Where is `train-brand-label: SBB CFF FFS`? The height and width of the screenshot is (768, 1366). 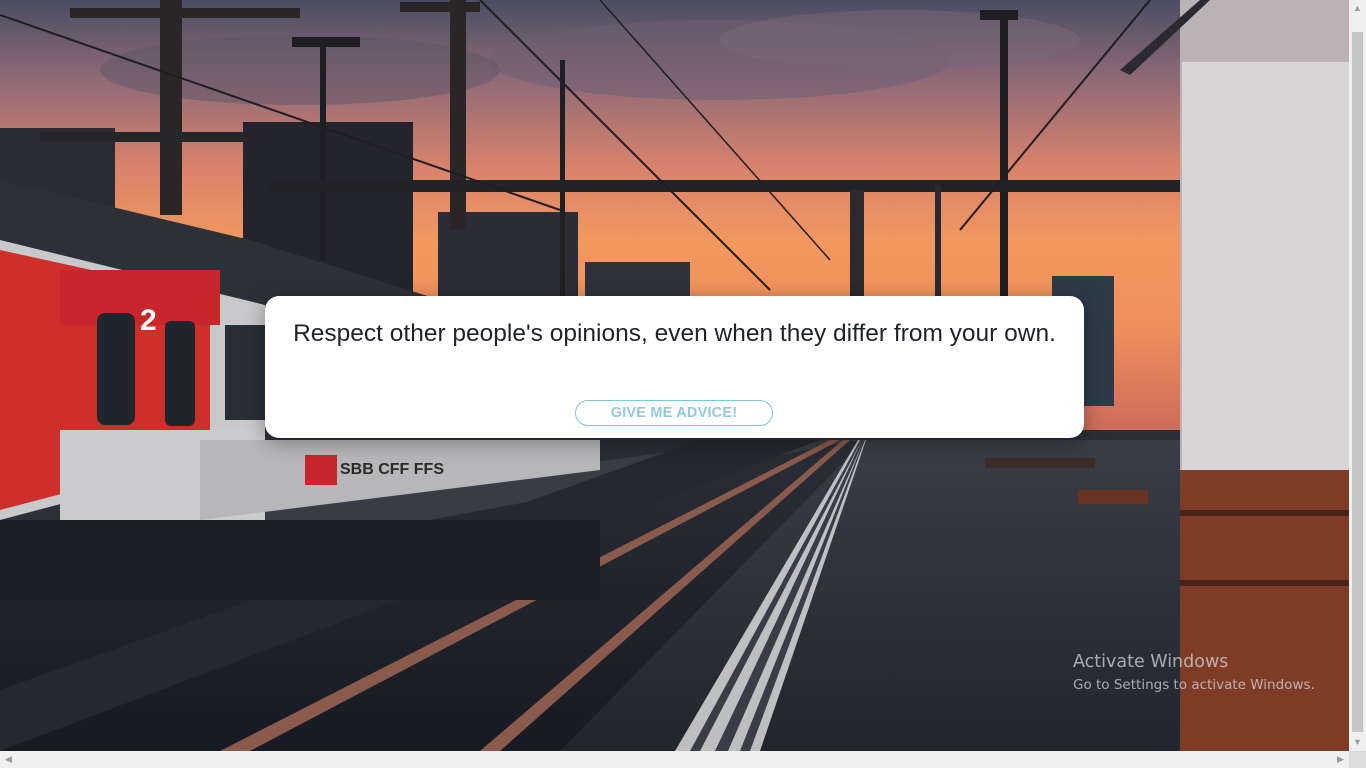 train-brand-label: SBB CFF FFS is located at coordinates (392, 469).